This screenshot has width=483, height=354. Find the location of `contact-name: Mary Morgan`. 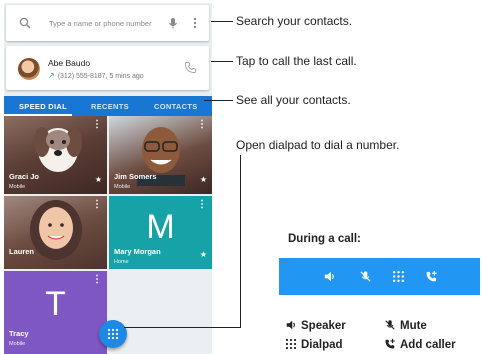

contact-name: Mary Morgan is located at coordinates (137, 251).